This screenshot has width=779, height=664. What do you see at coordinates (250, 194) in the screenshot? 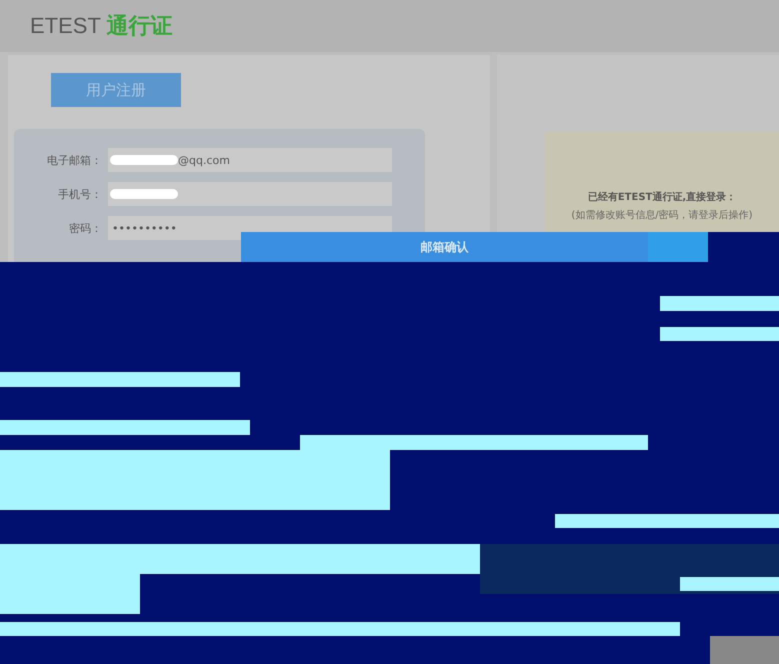
I see `input-field` at bounding box center [250, 194].